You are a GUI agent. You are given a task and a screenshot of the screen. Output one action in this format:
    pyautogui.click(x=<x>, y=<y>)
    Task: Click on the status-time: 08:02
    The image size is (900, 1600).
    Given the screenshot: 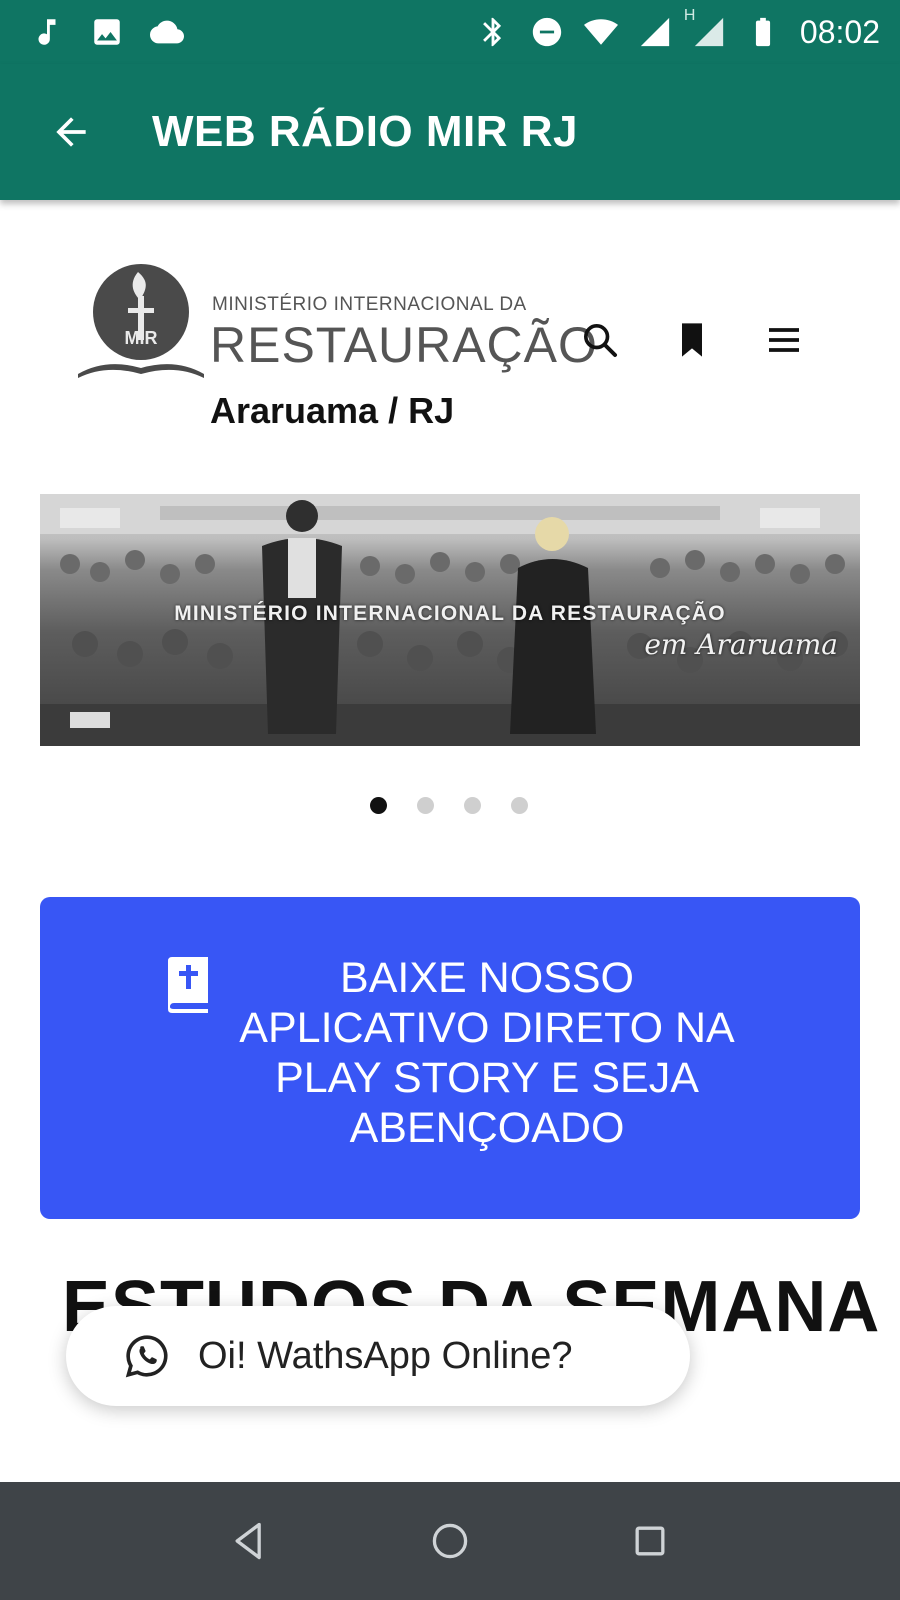 What is the action you would take?
    pyautogui.click(x=839, y=31)
    